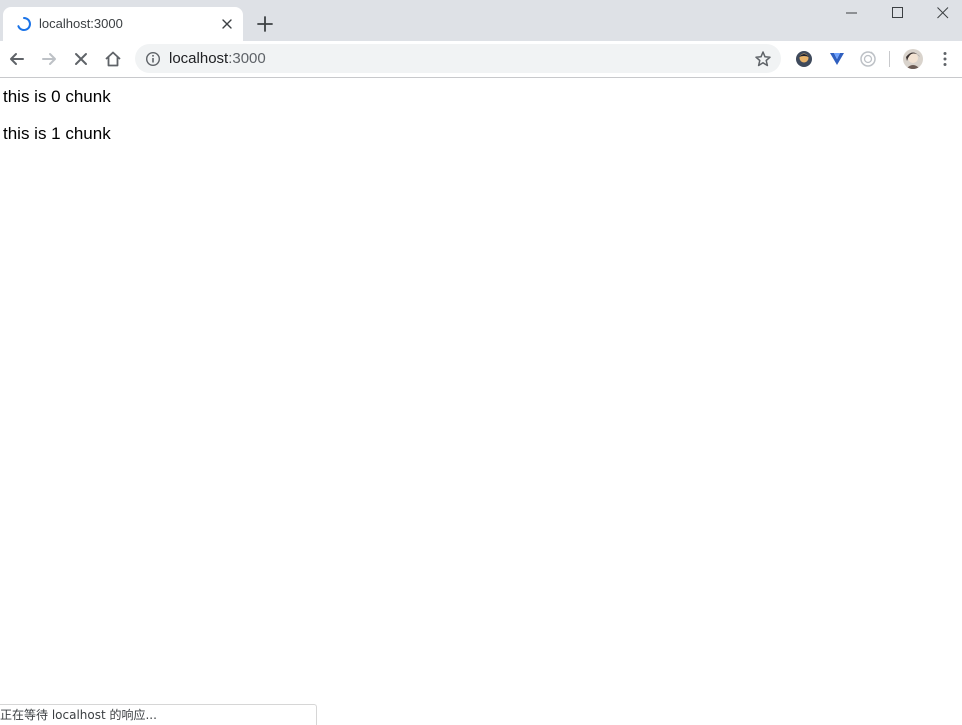  What do you see at coordinates (458, 58) in the screenshot?
I see `address-bar: localhost:3000` at bounding box center [458, 58].